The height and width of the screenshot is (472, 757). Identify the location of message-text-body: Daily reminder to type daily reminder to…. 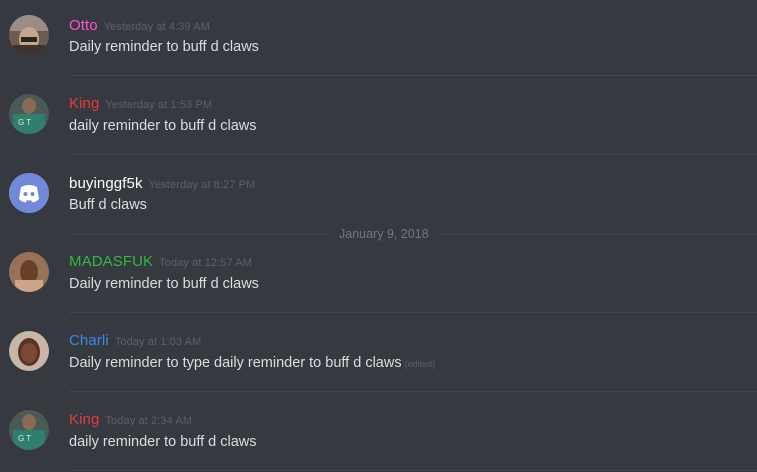
(235, 363).